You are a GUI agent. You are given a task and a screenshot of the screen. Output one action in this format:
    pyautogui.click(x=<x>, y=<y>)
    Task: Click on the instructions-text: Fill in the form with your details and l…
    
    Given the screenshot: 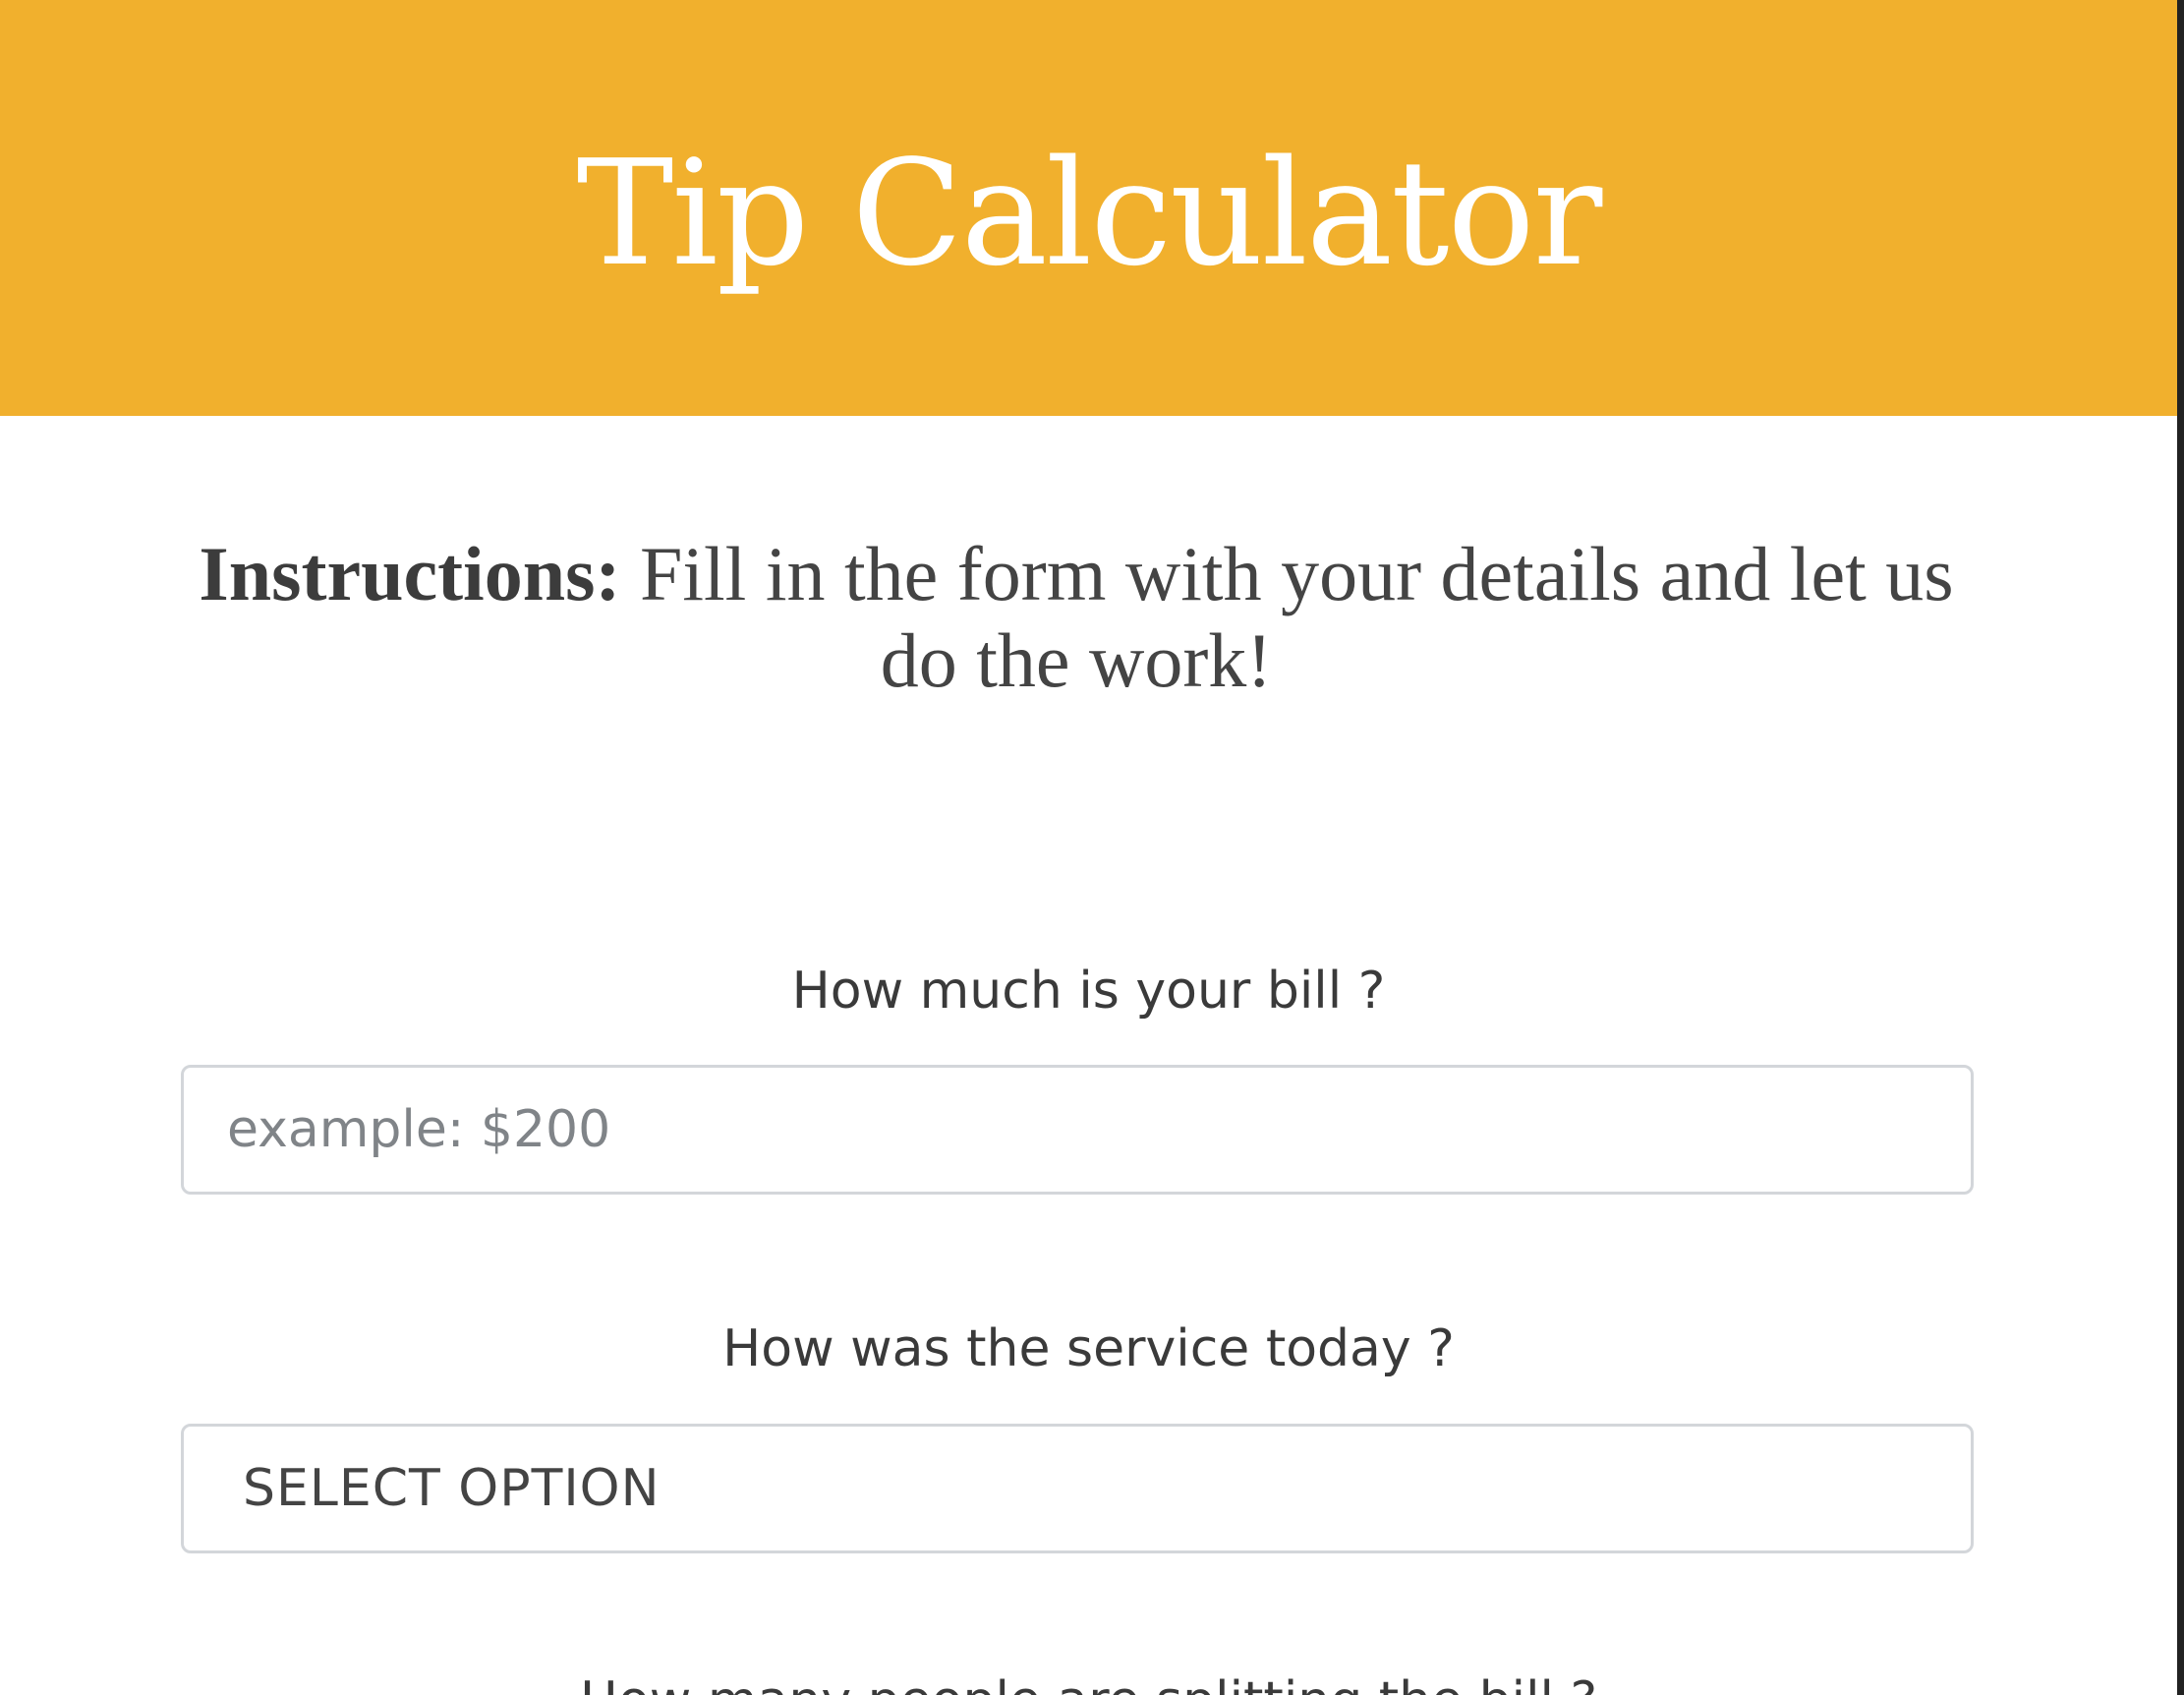 What is the action you would take?
    pyautogui.click(x=1296, y=617)
    